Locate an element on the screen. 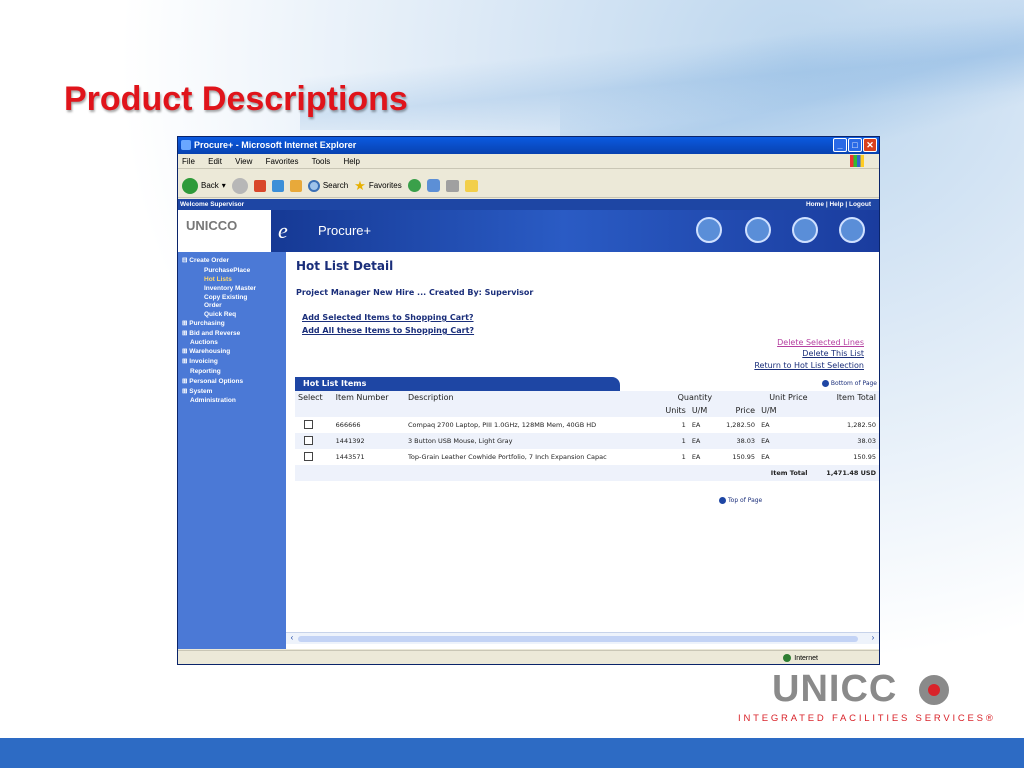 The height and width of the screenshot is (768, 1024). horizontal-scrollbar: ‹ › is located at coordinates (582, 638).